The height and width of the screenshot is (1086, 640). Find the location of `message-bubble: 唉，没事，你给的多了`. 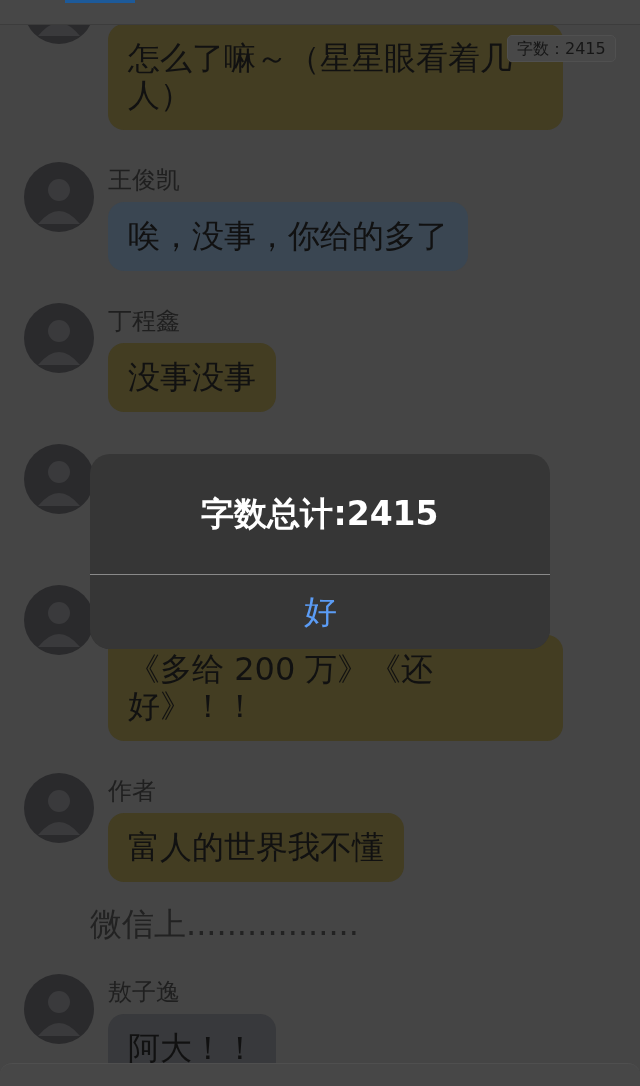

message-bubble: 唉，没事，你给的多了 is located at coordinates (288, 236).